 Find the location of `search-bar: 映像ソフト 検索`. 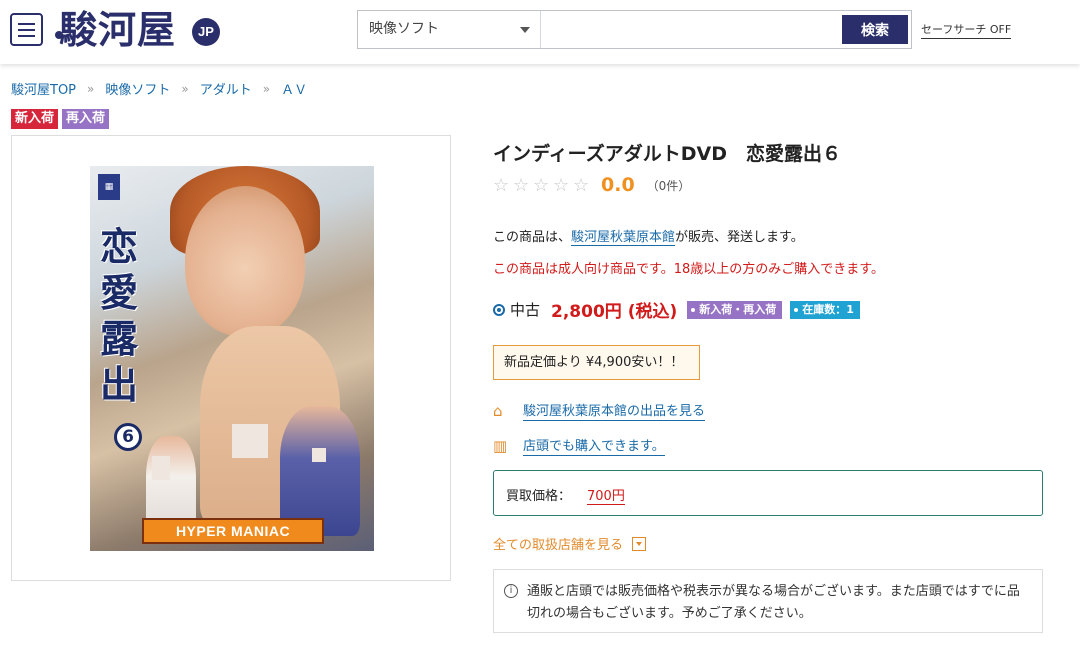

search-bar: 映像ソフト 検索 is located at coordinates (634, 29).